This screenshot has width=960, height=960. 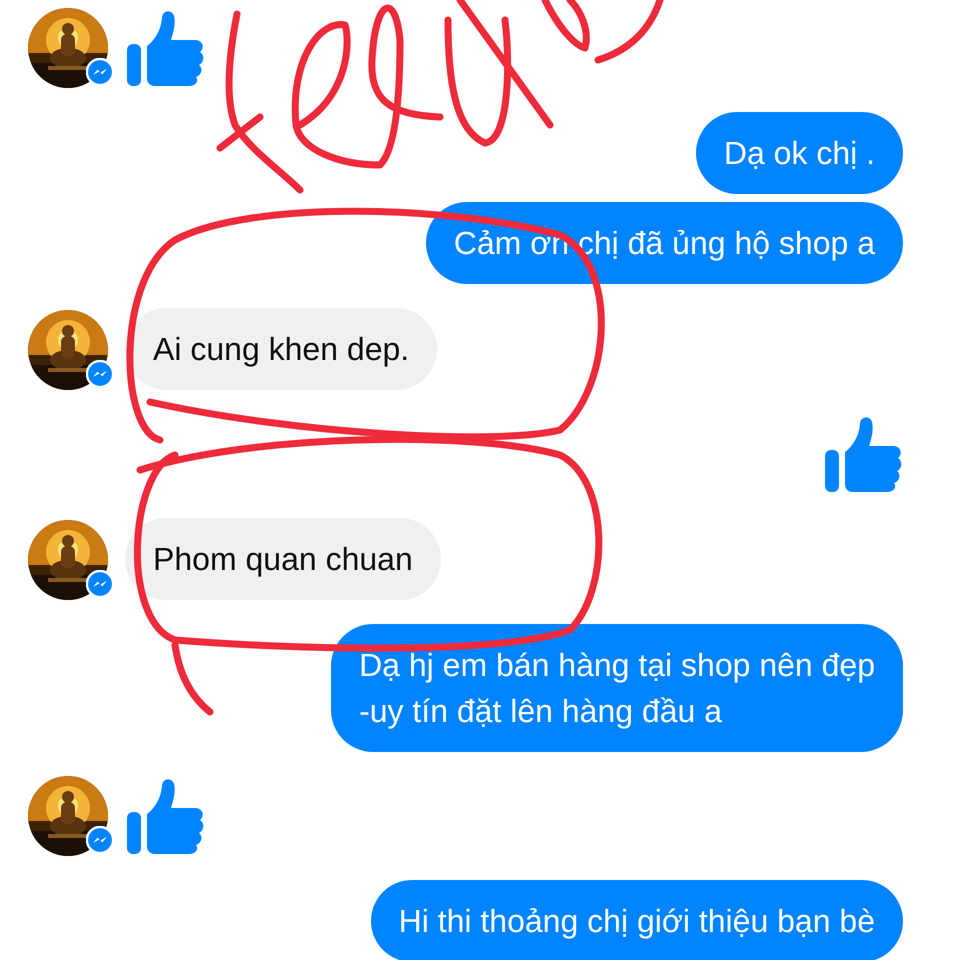 What do you see at coordinates (283, 559) in the screenshot?
I see `message-bubble: Phom quan chuan` at bounding box center [283, 559].